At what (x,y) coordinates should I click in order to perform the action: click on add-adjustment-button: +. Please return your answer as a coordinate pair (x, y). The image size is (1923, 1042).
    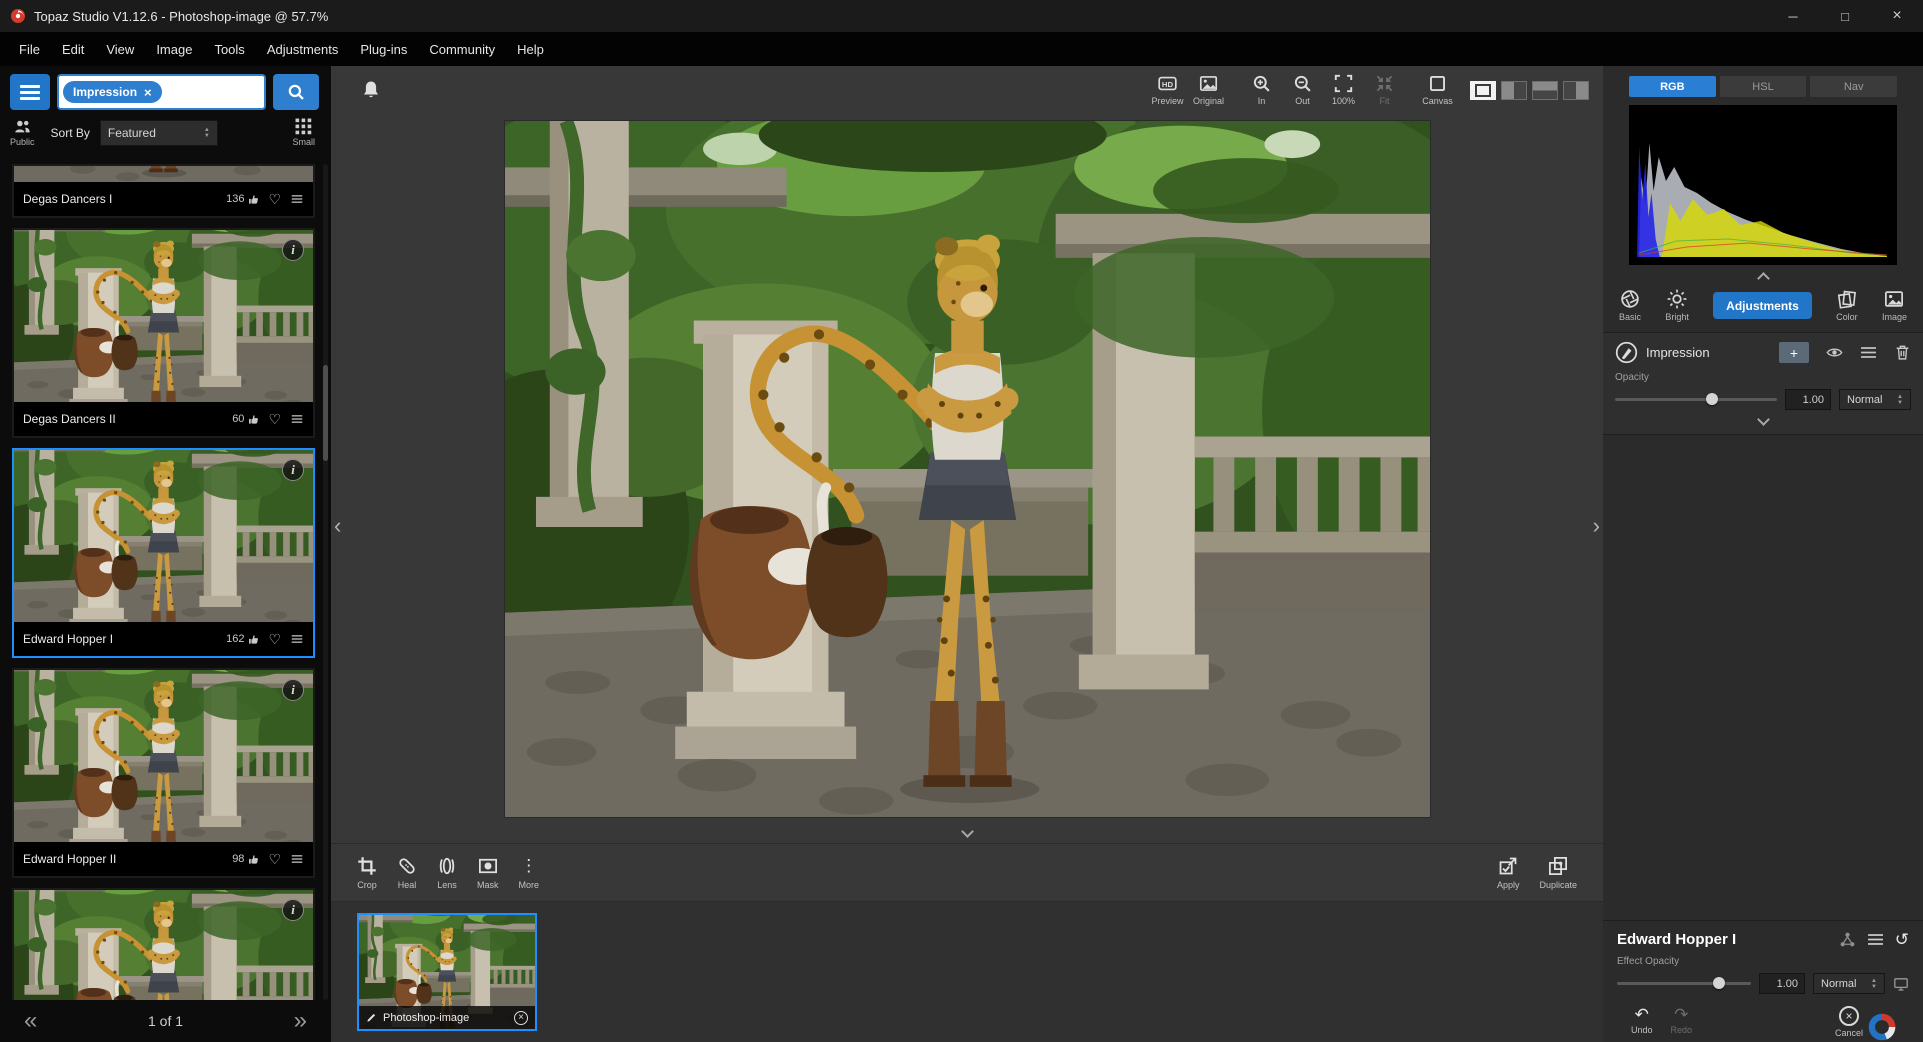
    Looking at the image, I should click on (1794, 352).